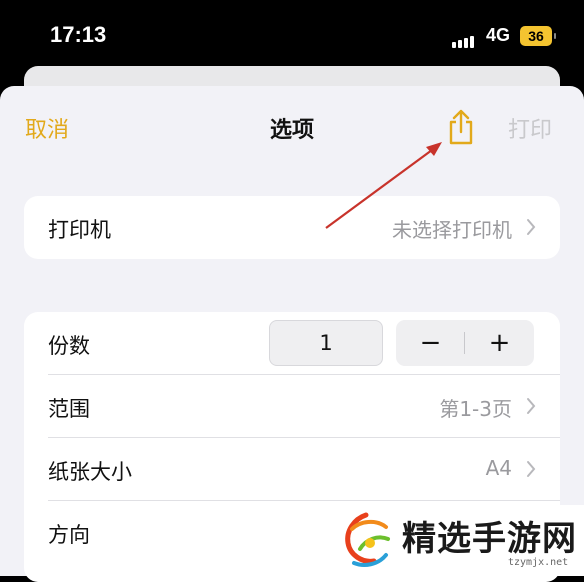 Image resolution: width=584 pixels, height=582 pixels. What do you see at coordinates (292, 469) in the screenshot?
I see `paper-size-row: 纸张大小 A4` at bounding box center [292, 469].